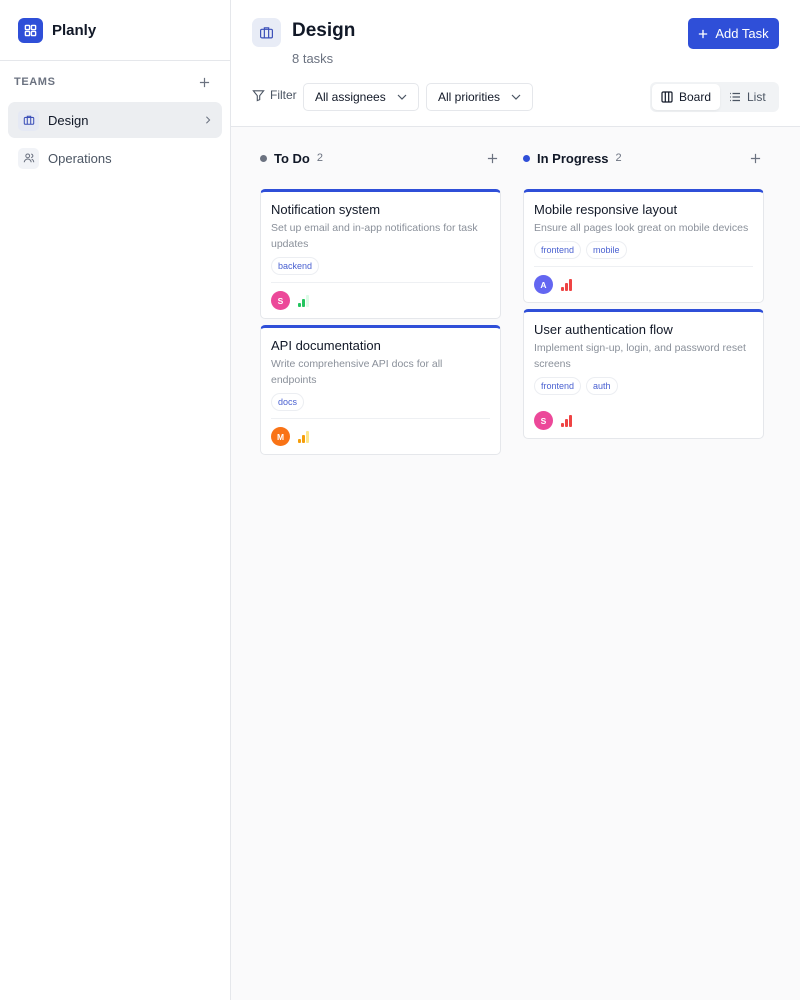 This screenshot has width=800, height=1000. I want to click on card-title: API documentation, so click(326, 345).